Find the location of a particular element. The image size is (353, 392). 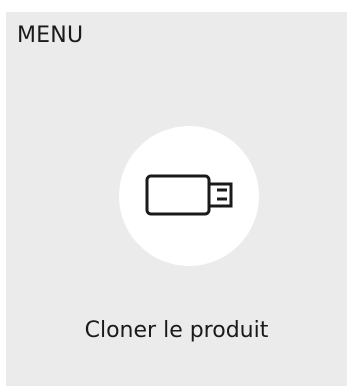

menu-title: MENU is located at coordinates (50, 35).